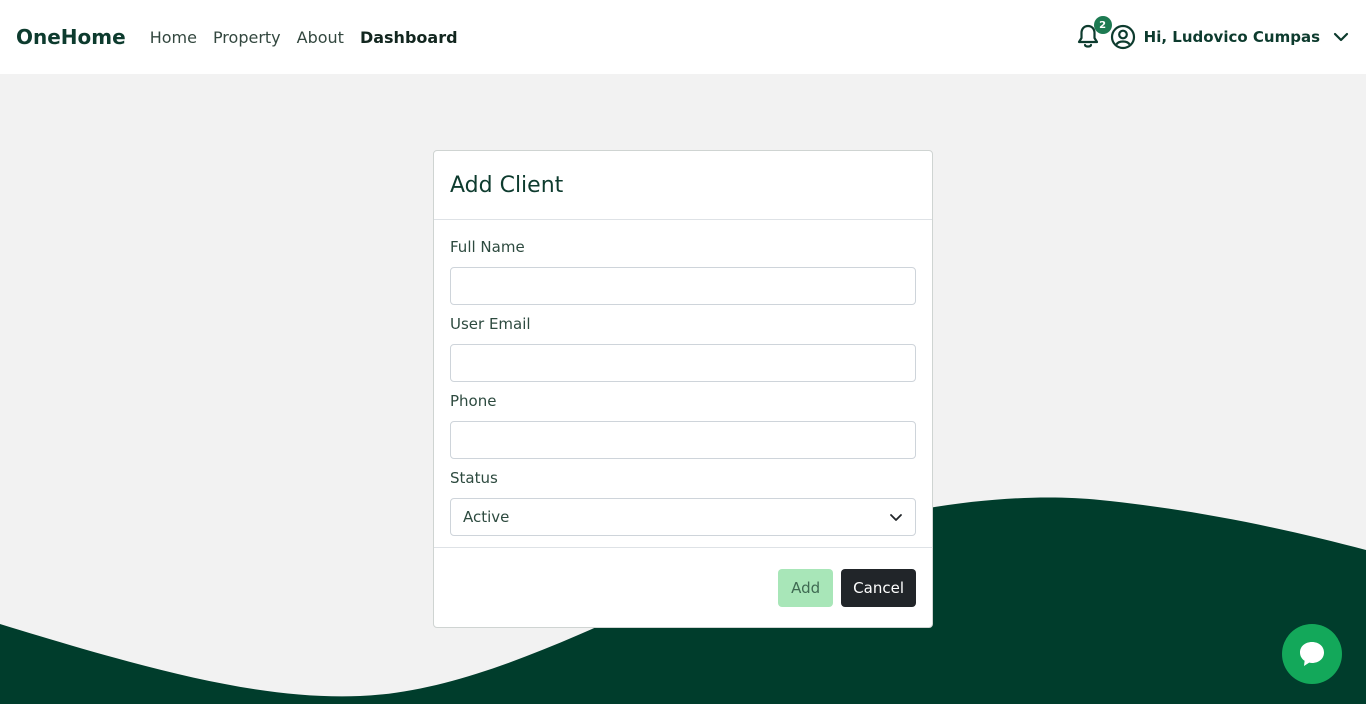  I want to click on email-label: User Email, so click(490, 324).